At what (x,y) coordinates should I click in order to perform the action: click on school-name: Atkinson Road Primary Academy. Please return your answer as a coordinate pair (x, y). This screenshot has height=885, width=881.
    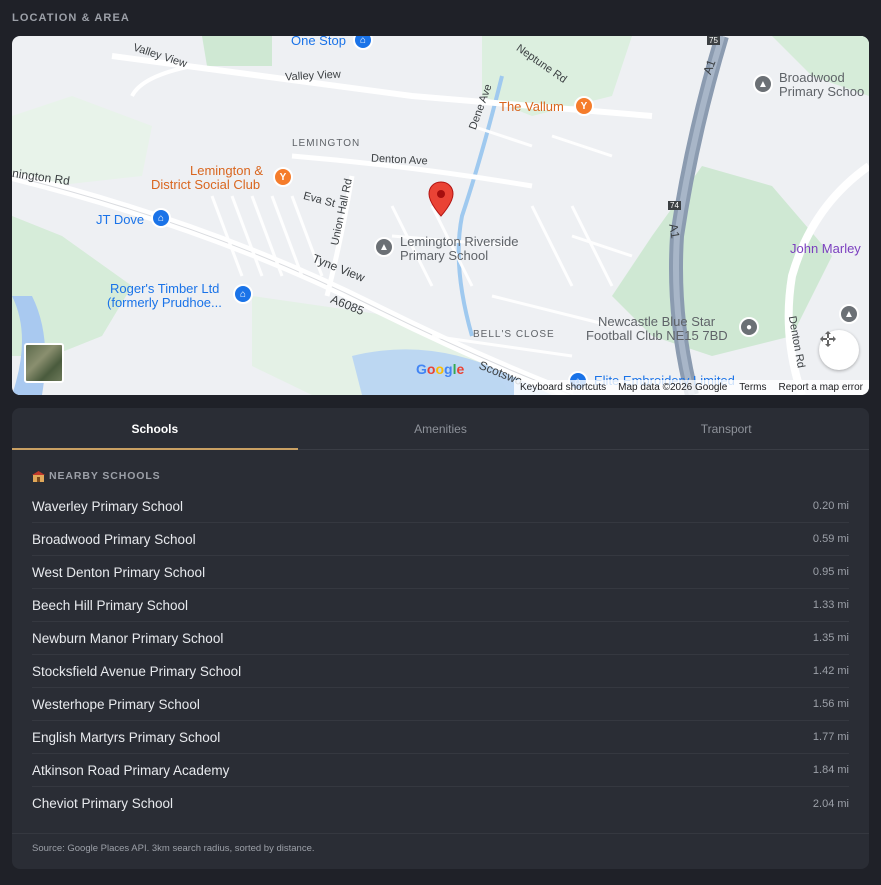
    Looking at the image, I should click on (131, 770).